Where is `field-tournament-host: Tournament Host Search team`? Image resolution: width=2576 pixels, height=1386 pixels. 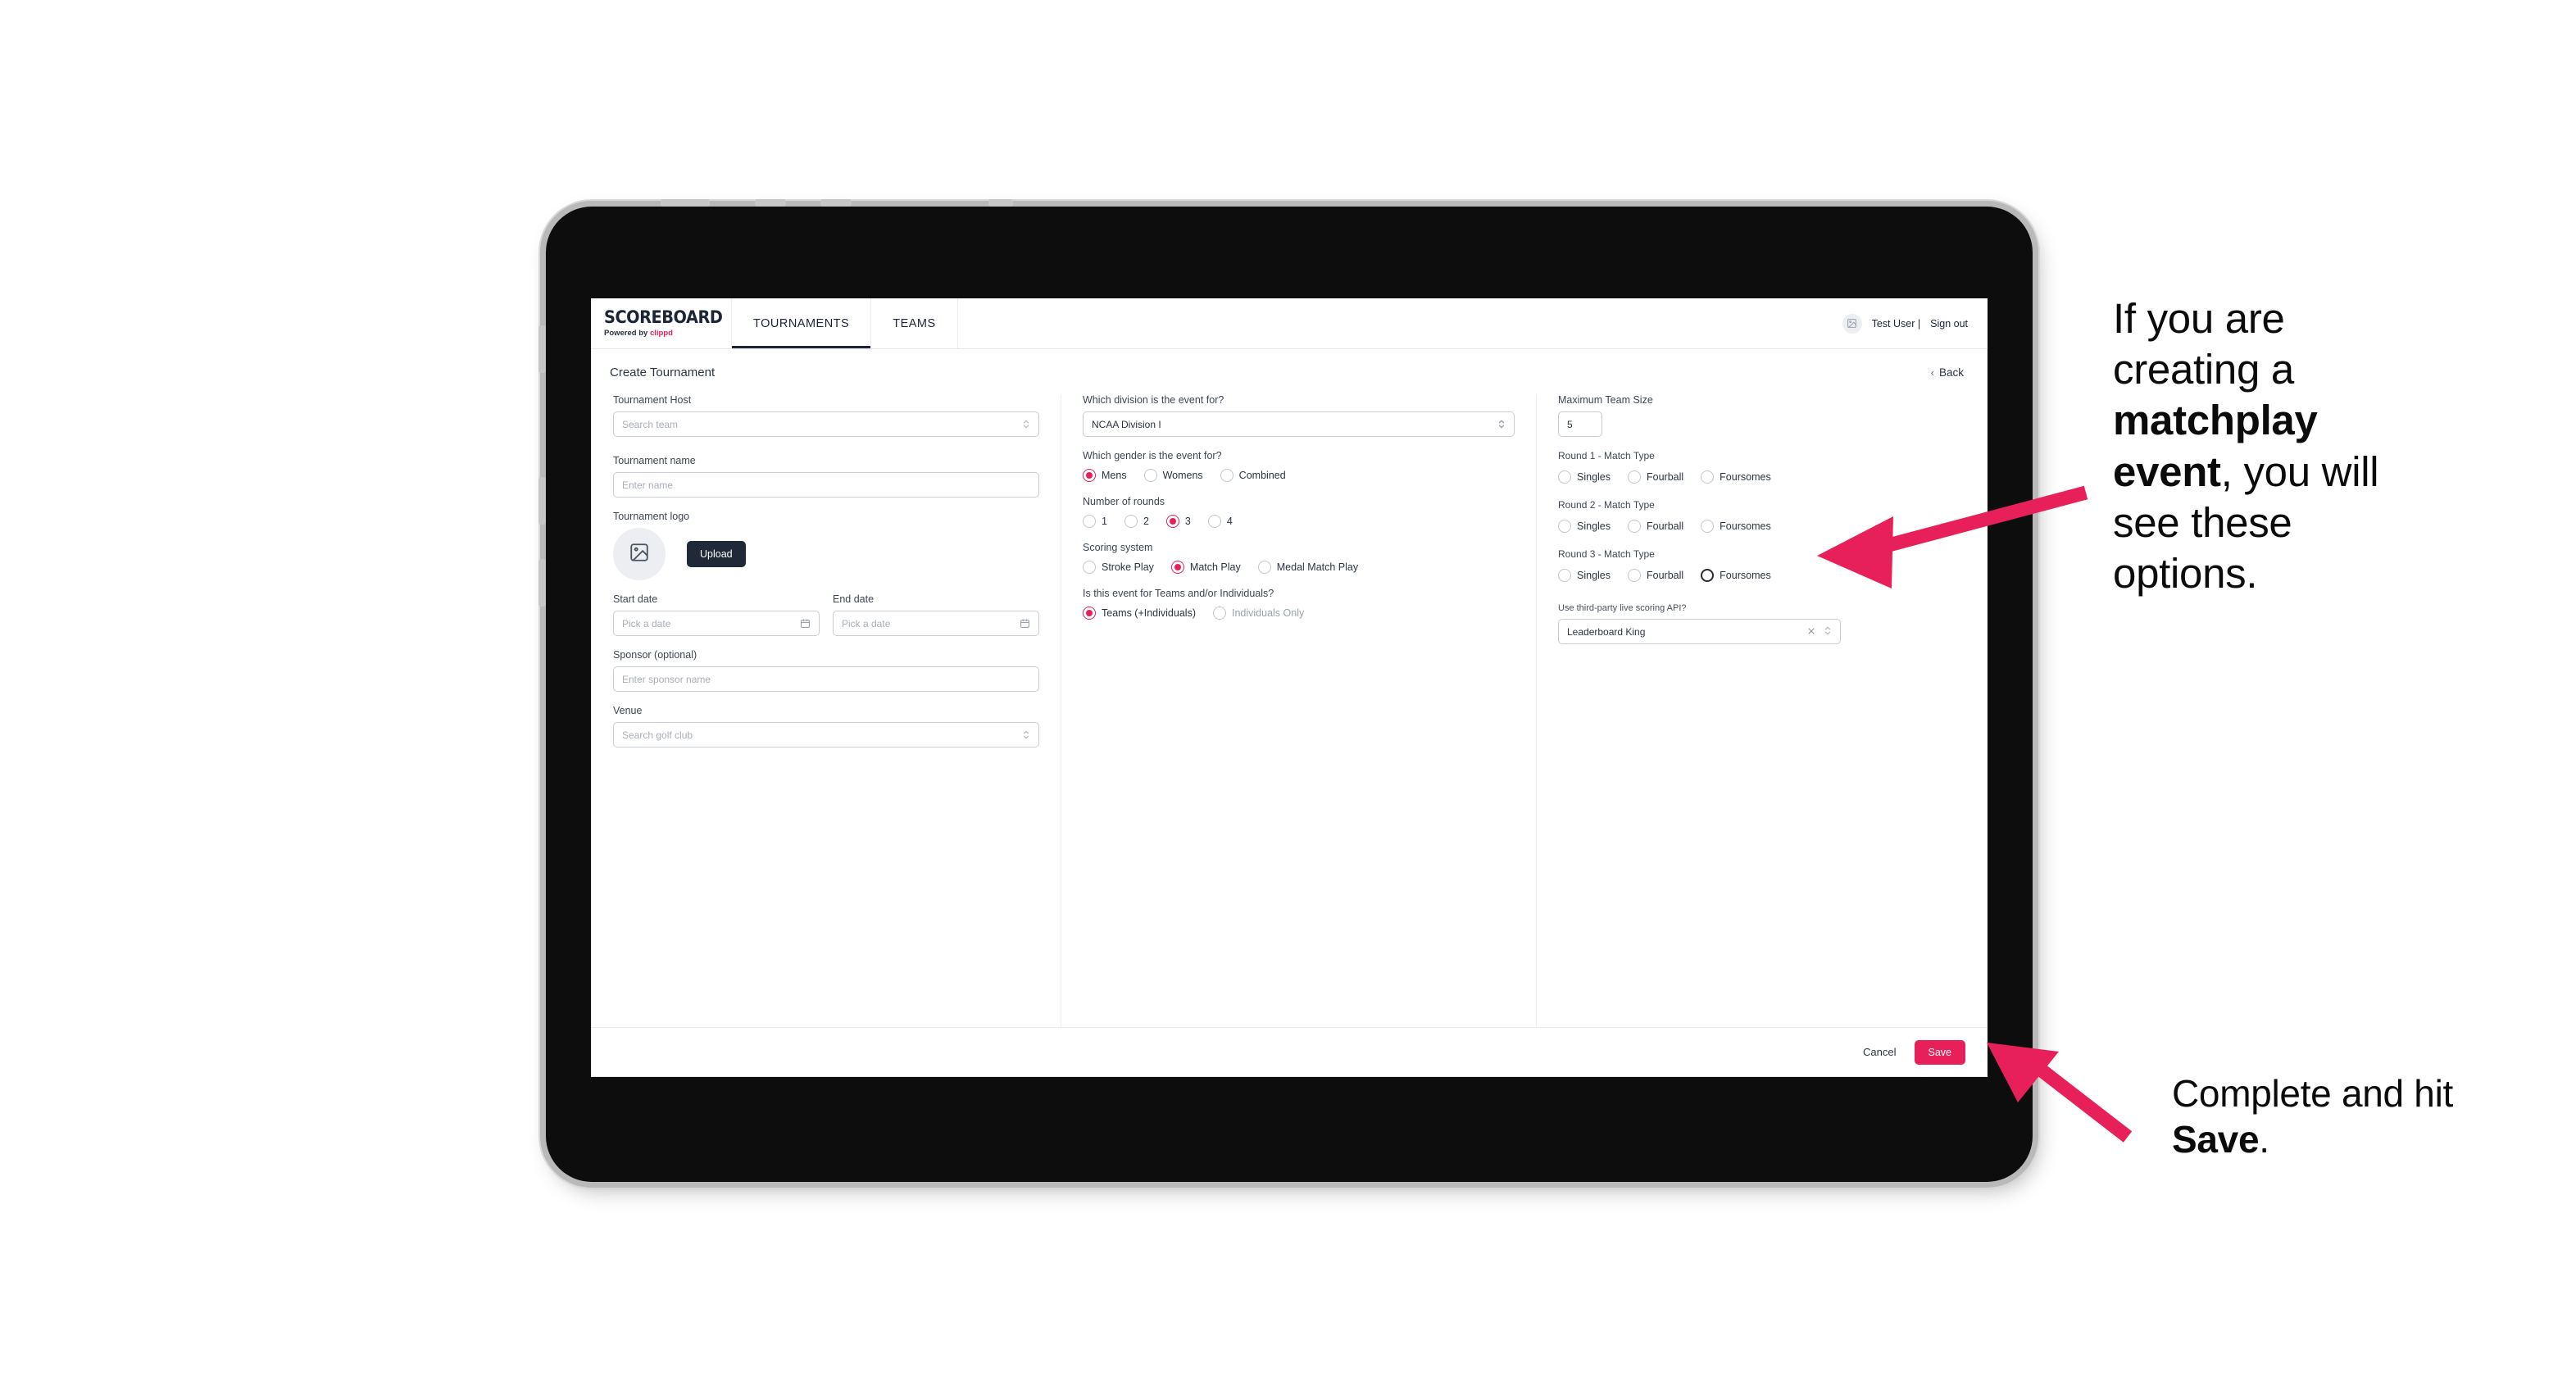 field-tournament-host: Tournament Host Search team is located at coordinates (826, 415).